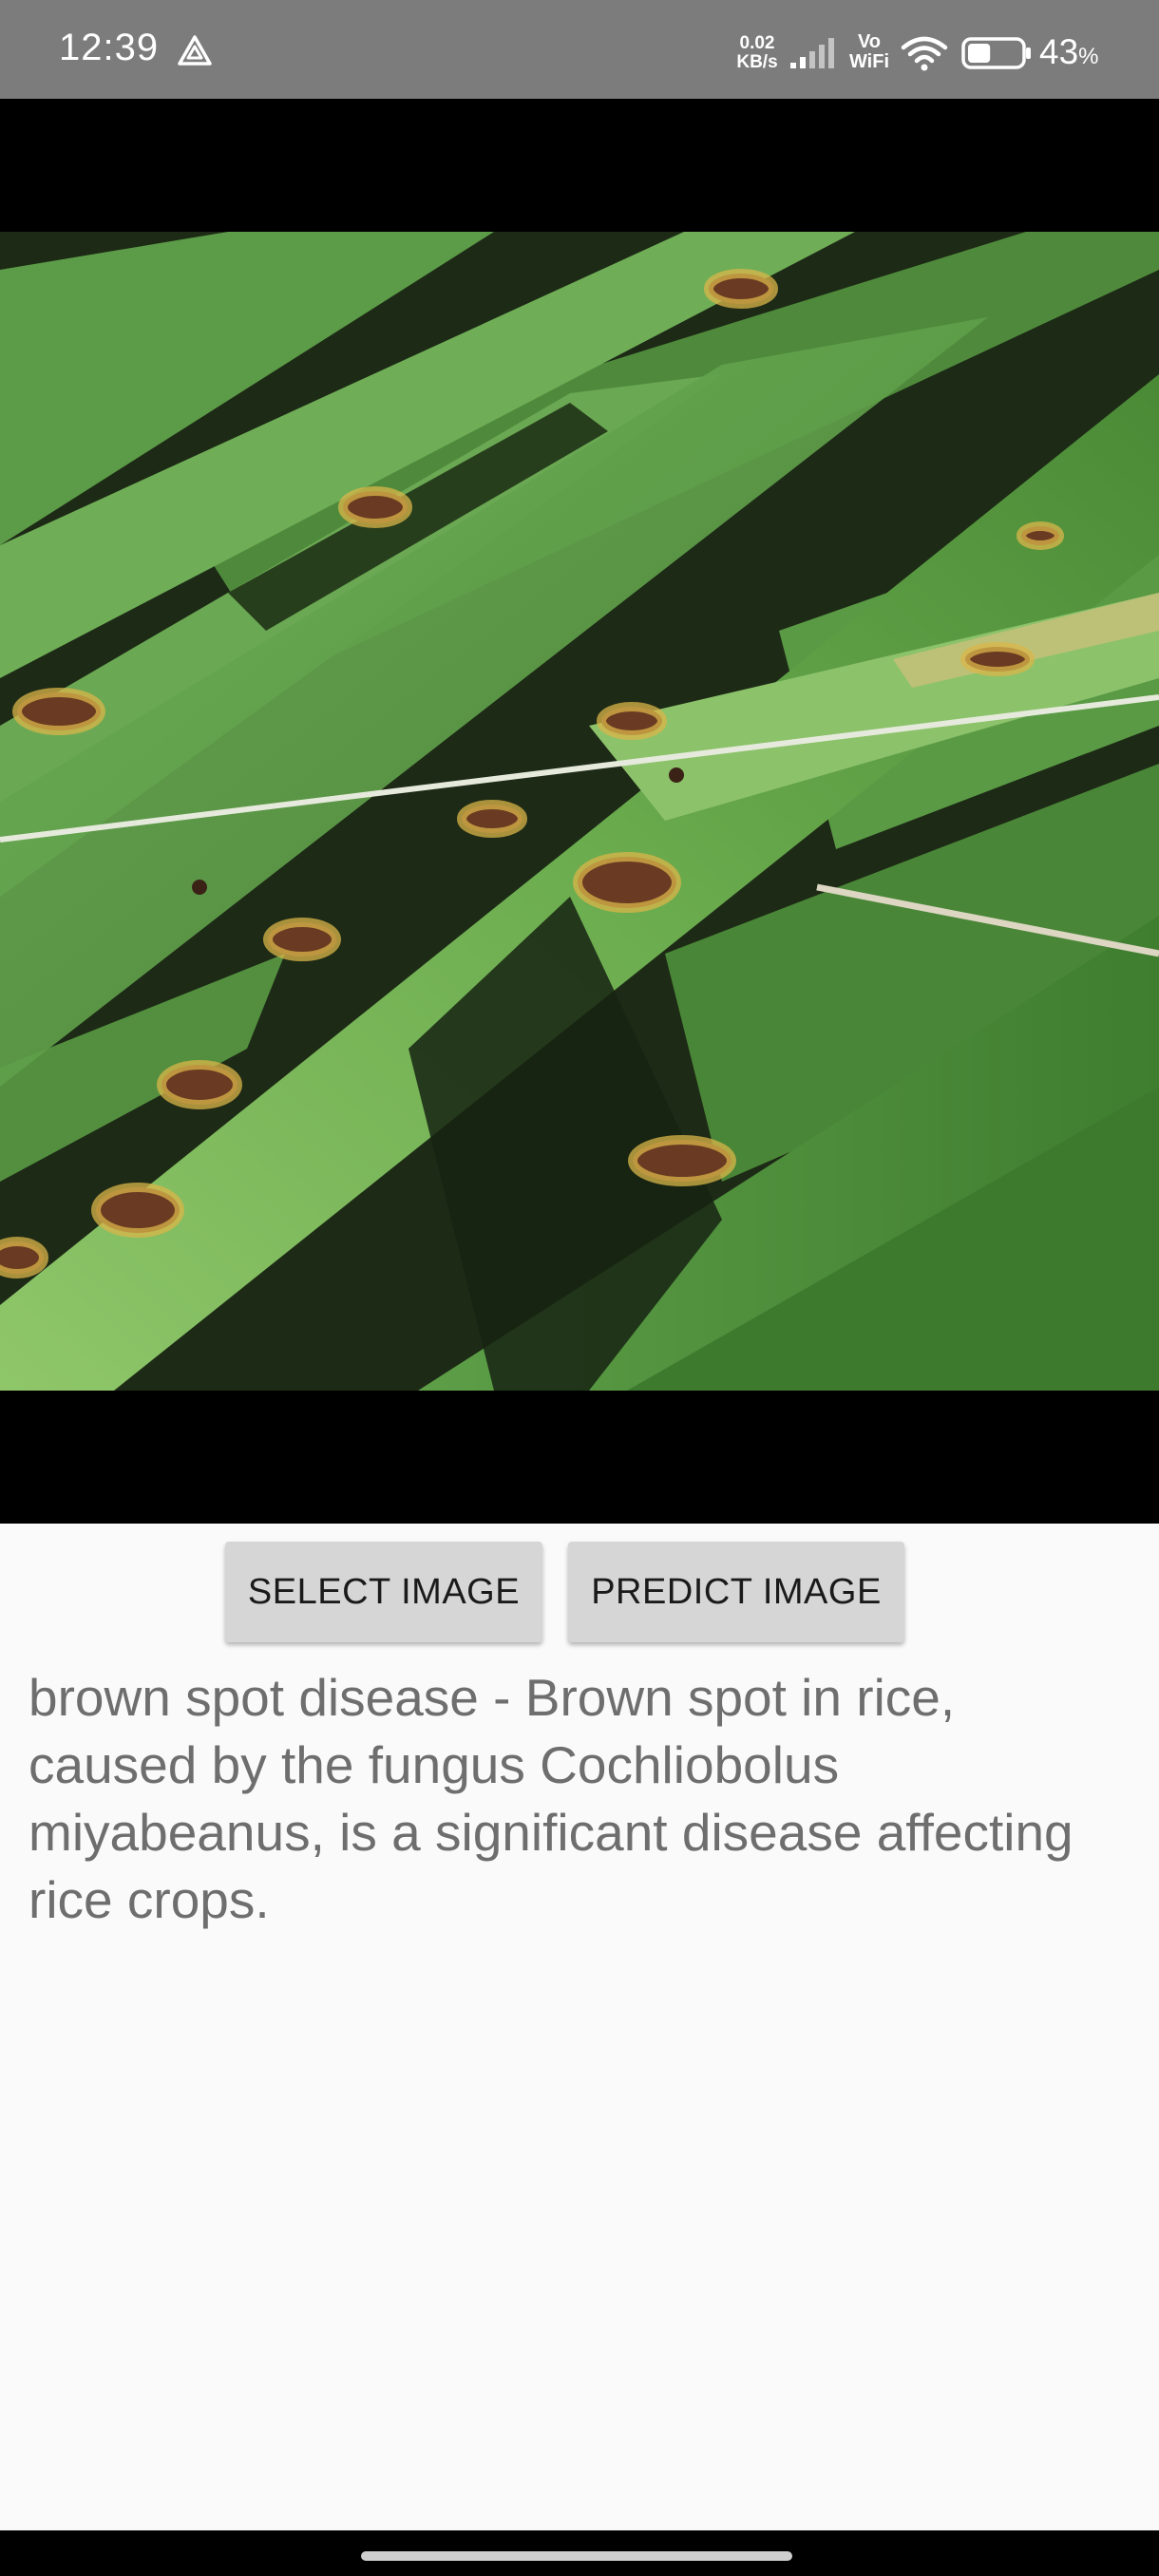 The image size is (1159, 2576). I want to click on alert-triangle-icon, so click(195, 50).